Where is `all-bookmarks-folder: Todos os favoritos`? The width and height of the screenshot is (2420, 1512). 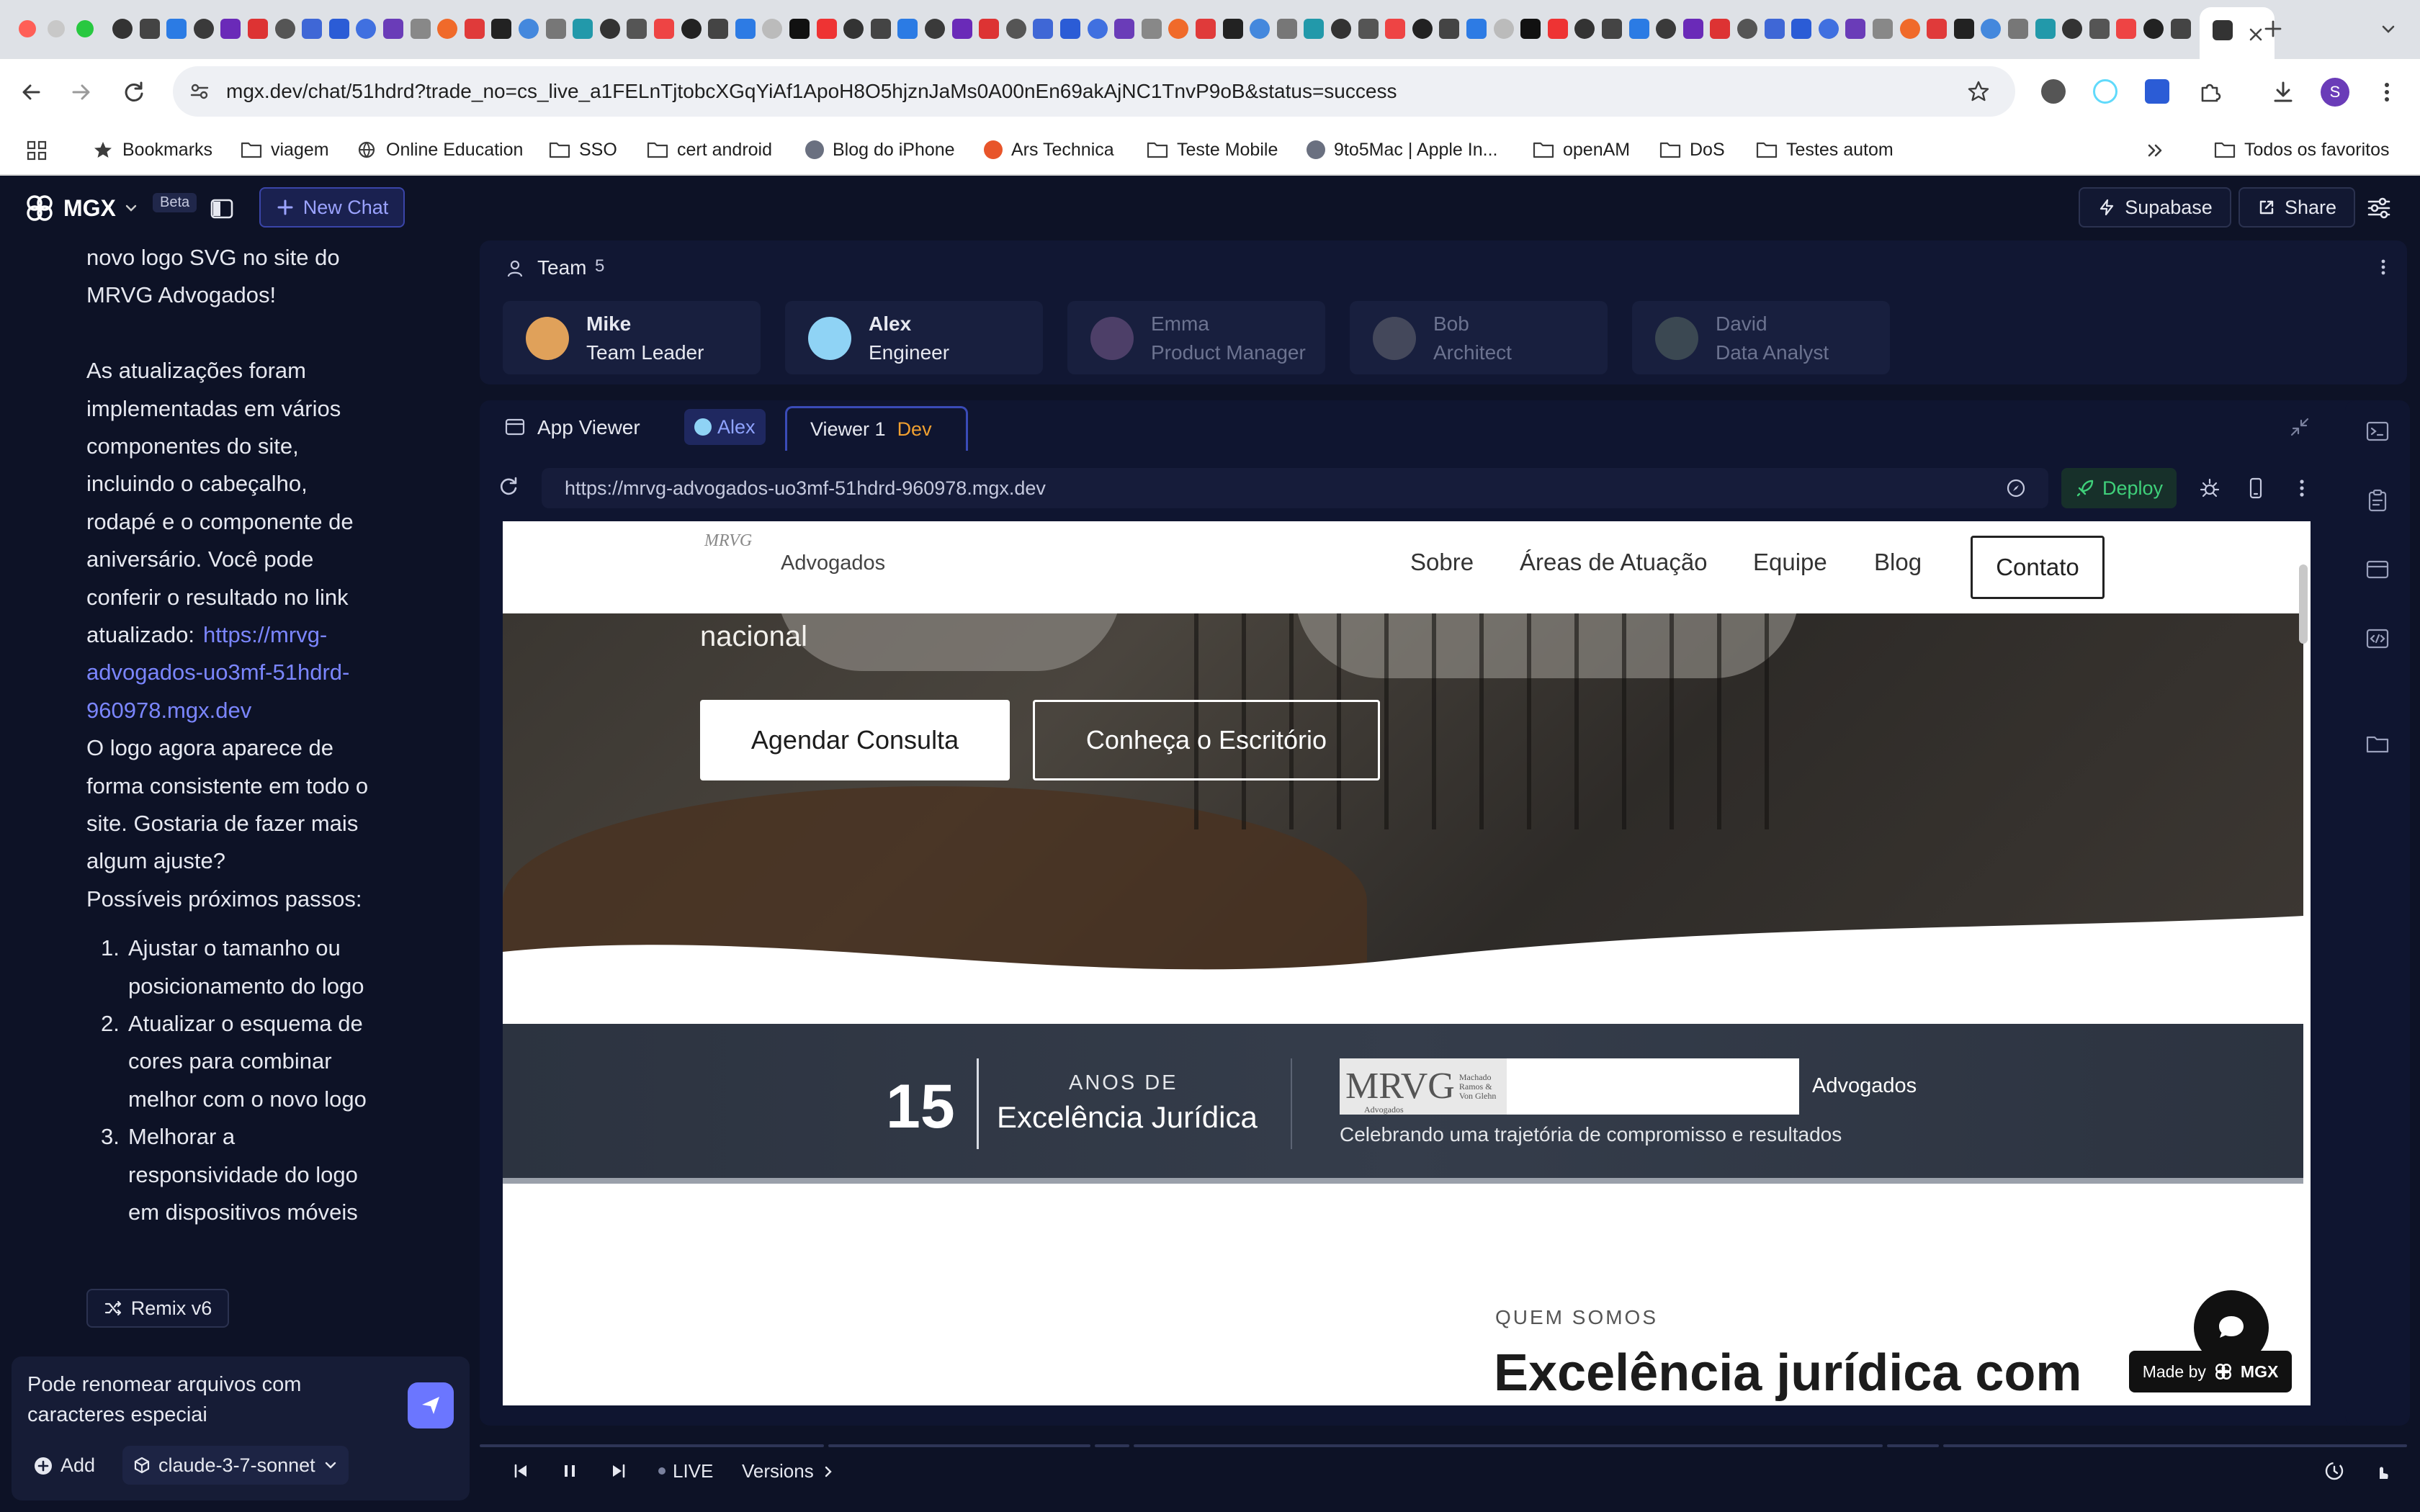
all-bookmarks-folder: Todos os favoritos is located at coordinates (2302, 149).